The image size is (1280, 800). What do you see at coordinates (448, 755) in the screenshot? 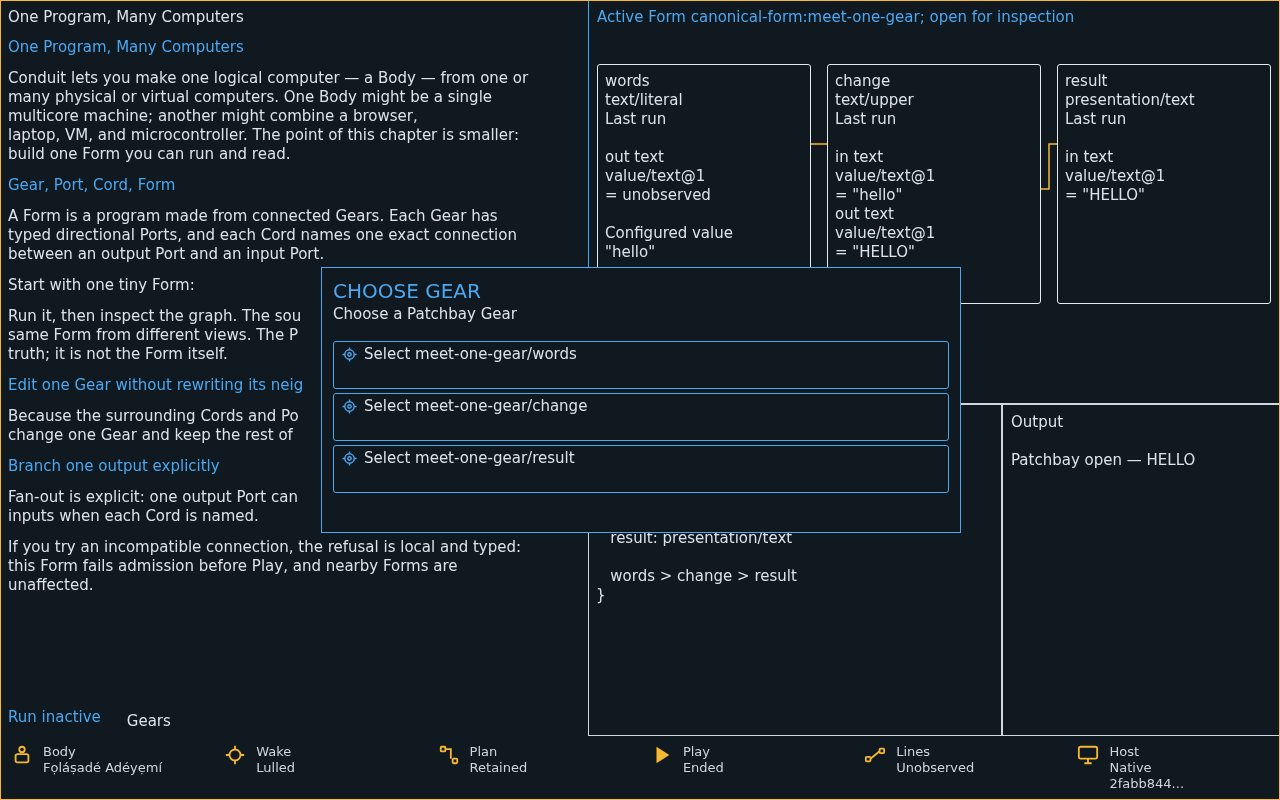
I see `route-icon` at bounding box center [448, 755].